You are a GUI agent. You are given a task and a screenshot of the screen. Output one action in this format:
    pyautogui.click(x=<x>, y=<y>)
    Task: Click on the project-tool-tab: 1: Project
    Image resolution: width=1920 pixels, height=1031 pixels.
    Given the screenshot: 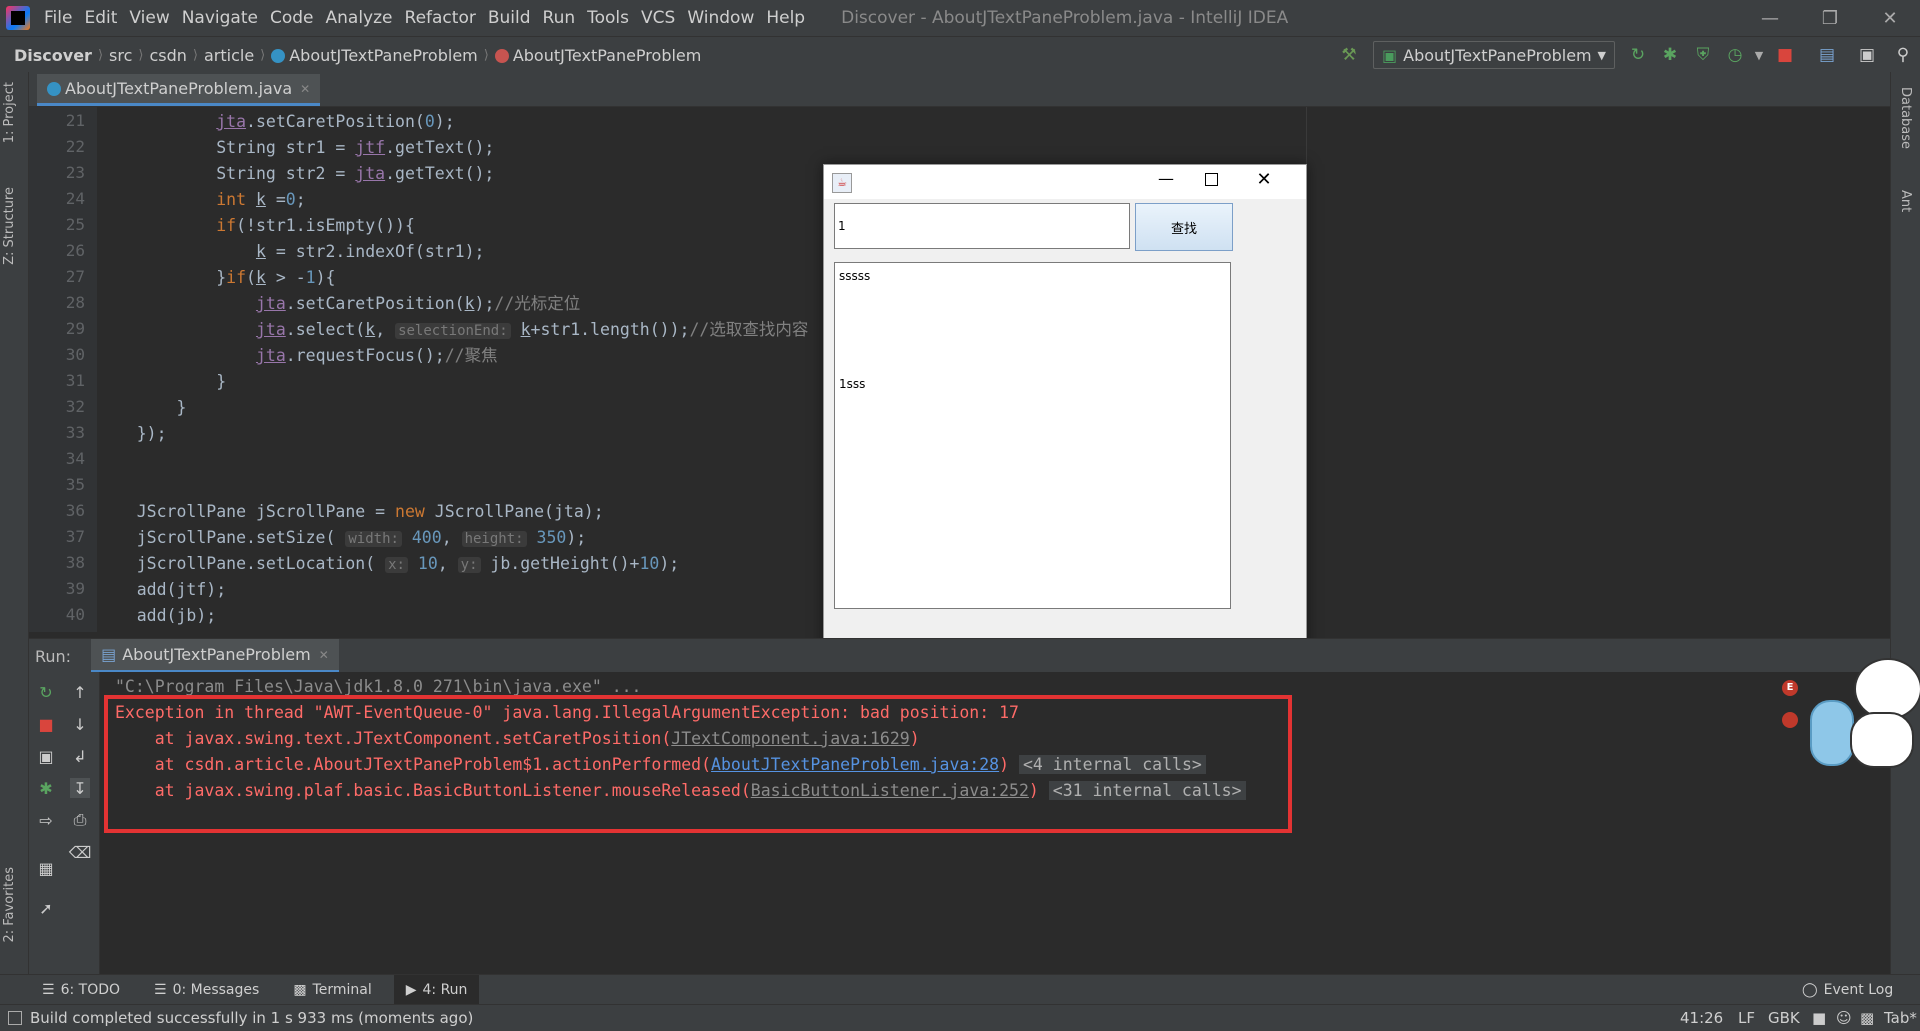 What is the action you would take?
    pyautogui.click(x=9, y=112)
    